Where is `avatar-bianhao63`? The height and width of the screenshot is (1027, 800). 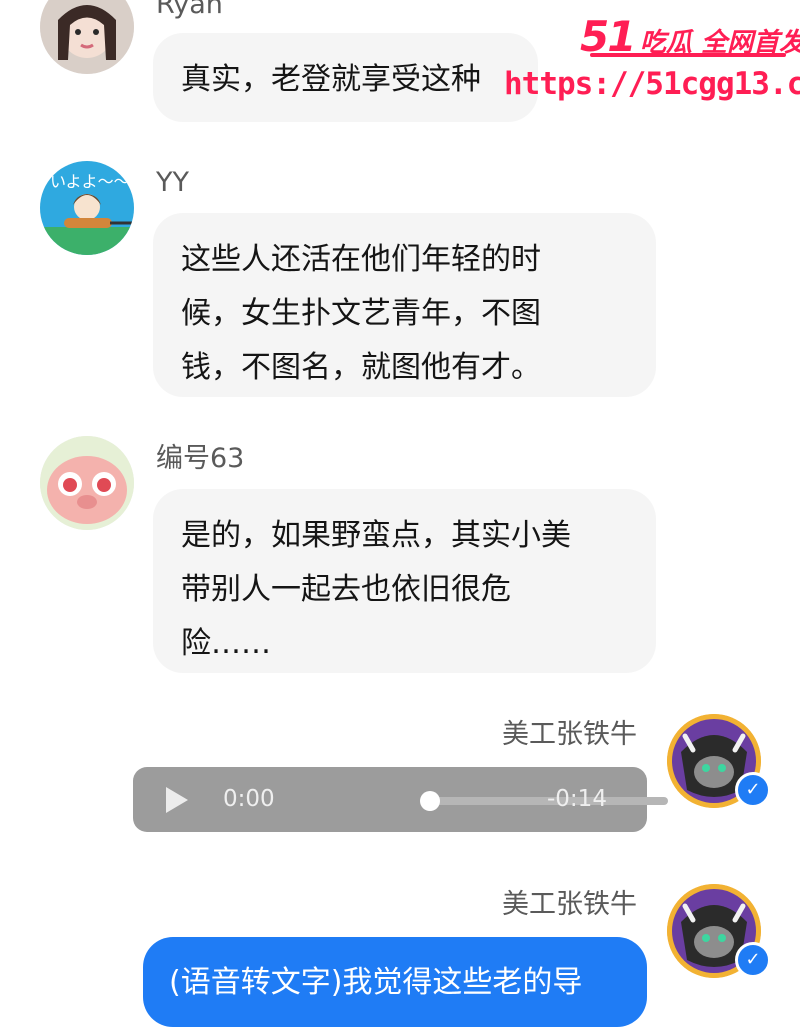 avatar-bianhao63 is located at coordinates (87, 483).